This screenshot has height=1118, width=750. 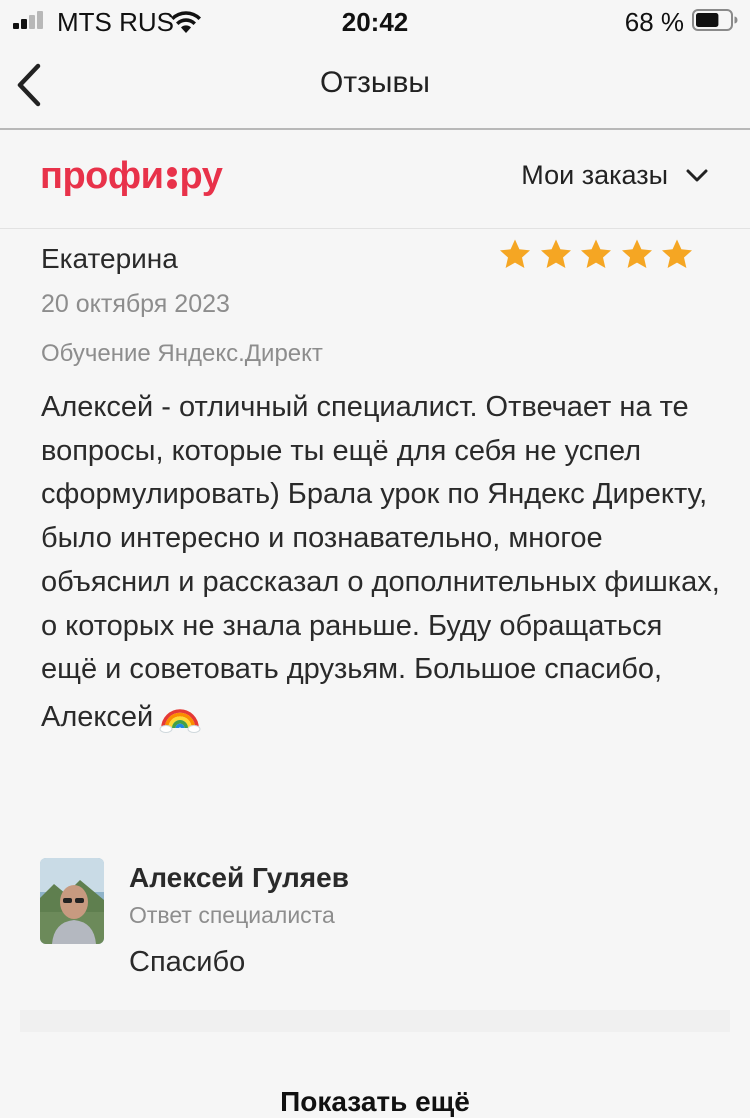 I want to click on review-service: Обучение Яндекс.Директ, so click(x=182, y=353).